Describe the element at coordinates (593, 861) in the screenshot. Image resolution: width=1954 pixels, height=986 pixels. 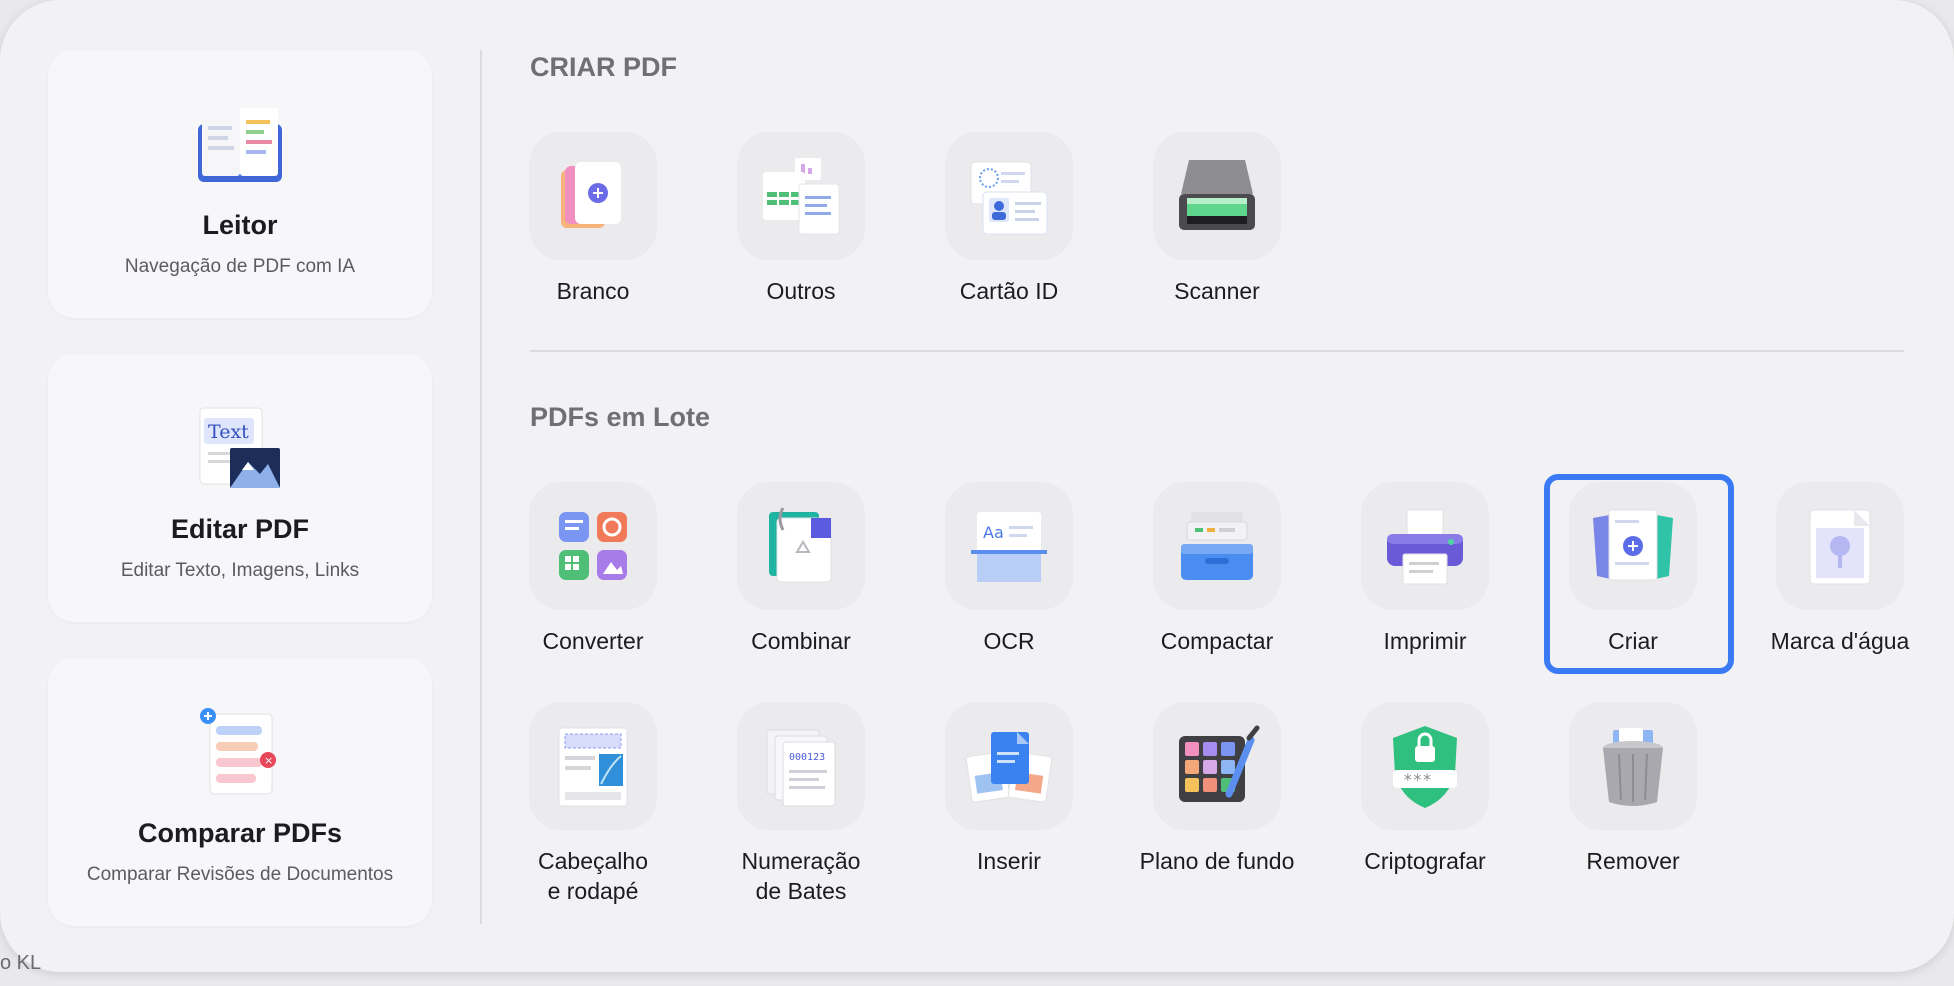
I see `tool-label-line: Cabeçalho` at that location.